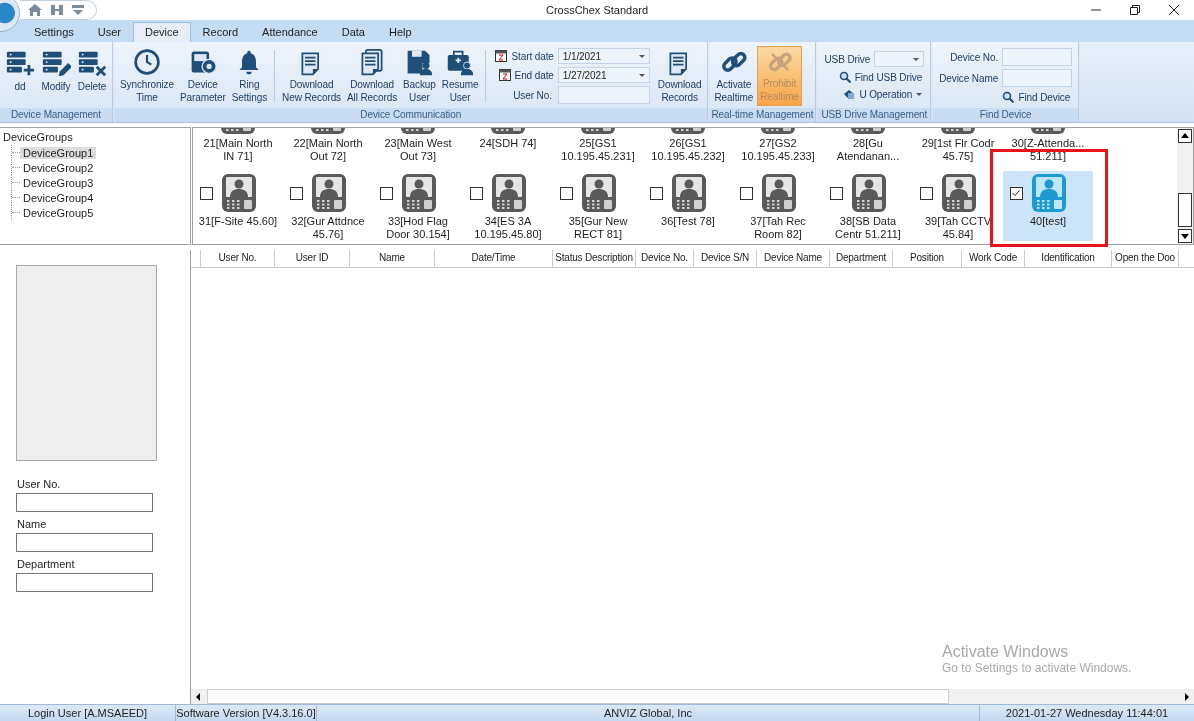 The image size is (1194, 721). Describe the element at coordinates (883, 94) in the screenshot. I see `u-operation-button: U Operation` at that location.